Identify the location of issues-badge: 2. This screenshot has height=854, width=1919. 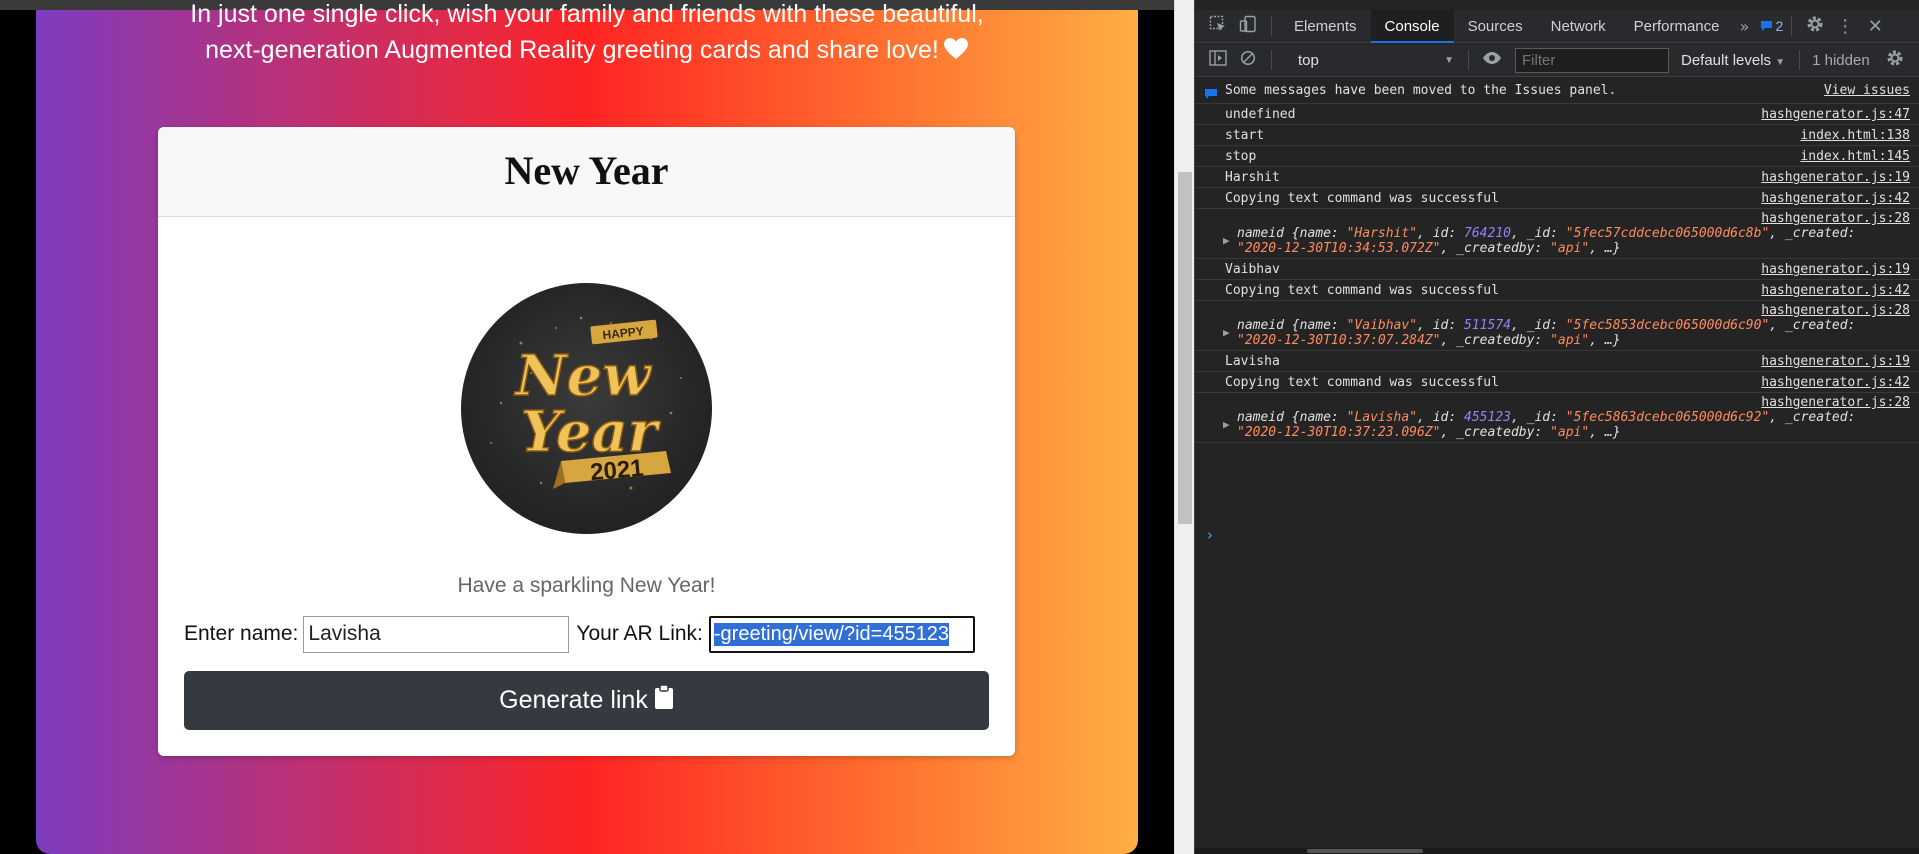
(1772, 26).